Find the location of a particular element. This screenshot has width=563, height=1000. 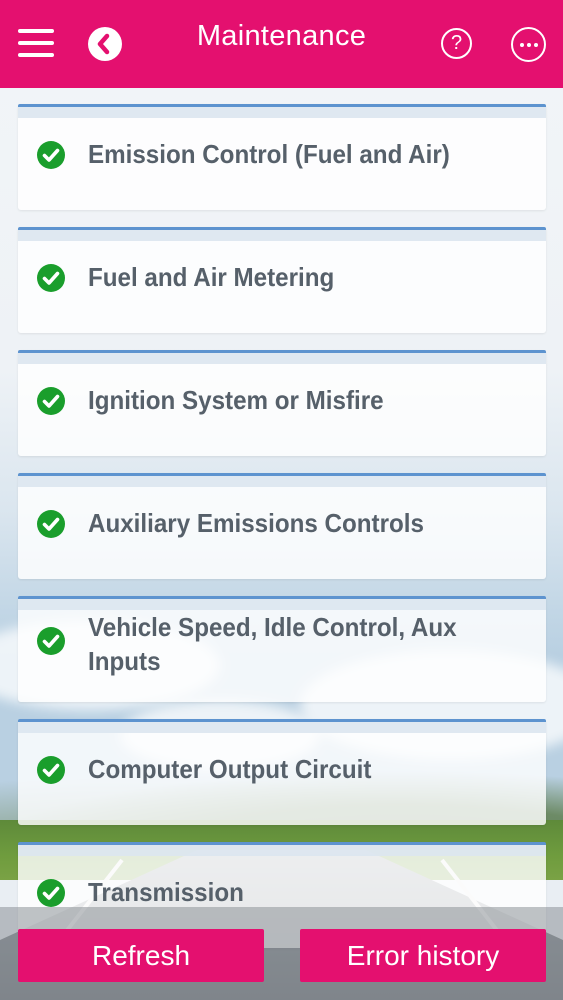

list-item: Emission Control (Fuel and Air) is located at coordinates (282, 157).